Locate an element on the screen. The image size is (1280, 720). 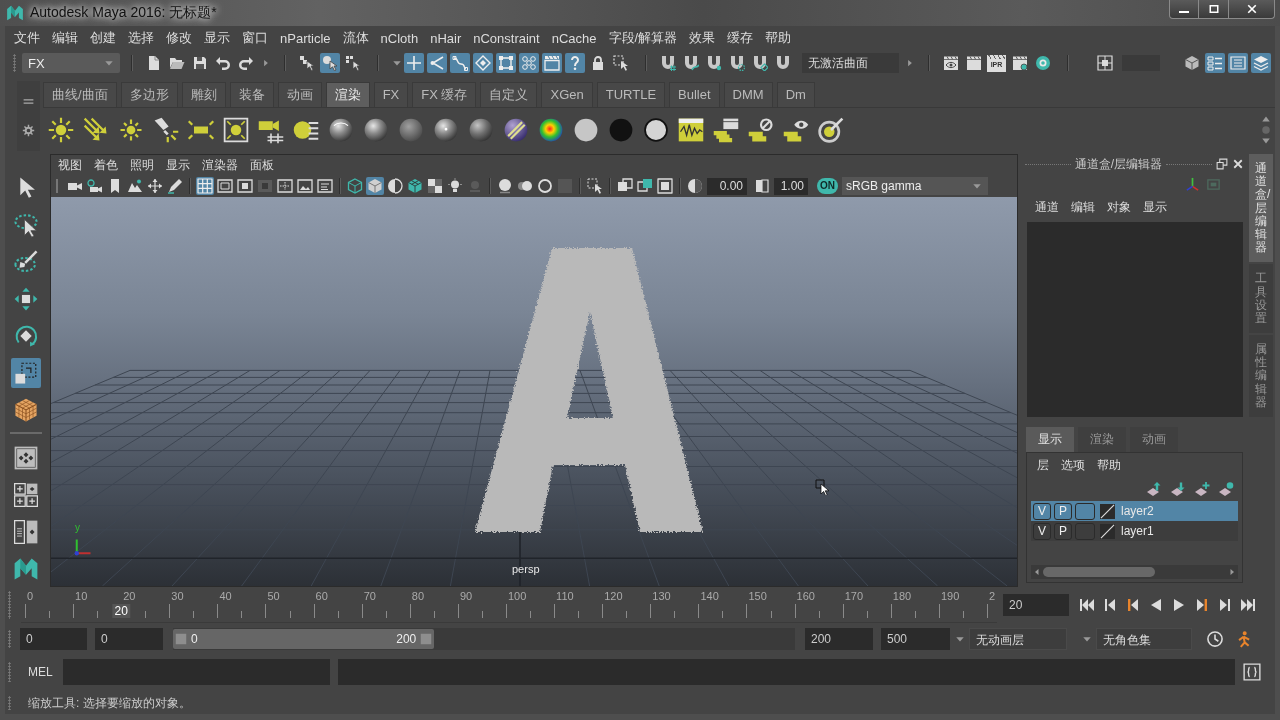
menu-item: 帮助 is located at coordinates (778, 38).